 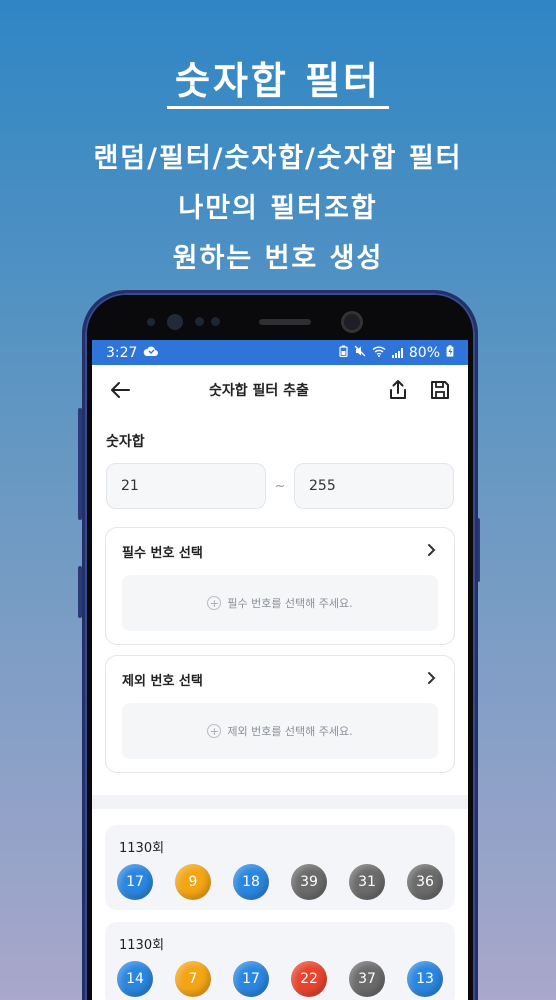 What do you see at coordinates (398, 390) in the screenshot?
I see `share-icon` at bounding box center [398, 390].